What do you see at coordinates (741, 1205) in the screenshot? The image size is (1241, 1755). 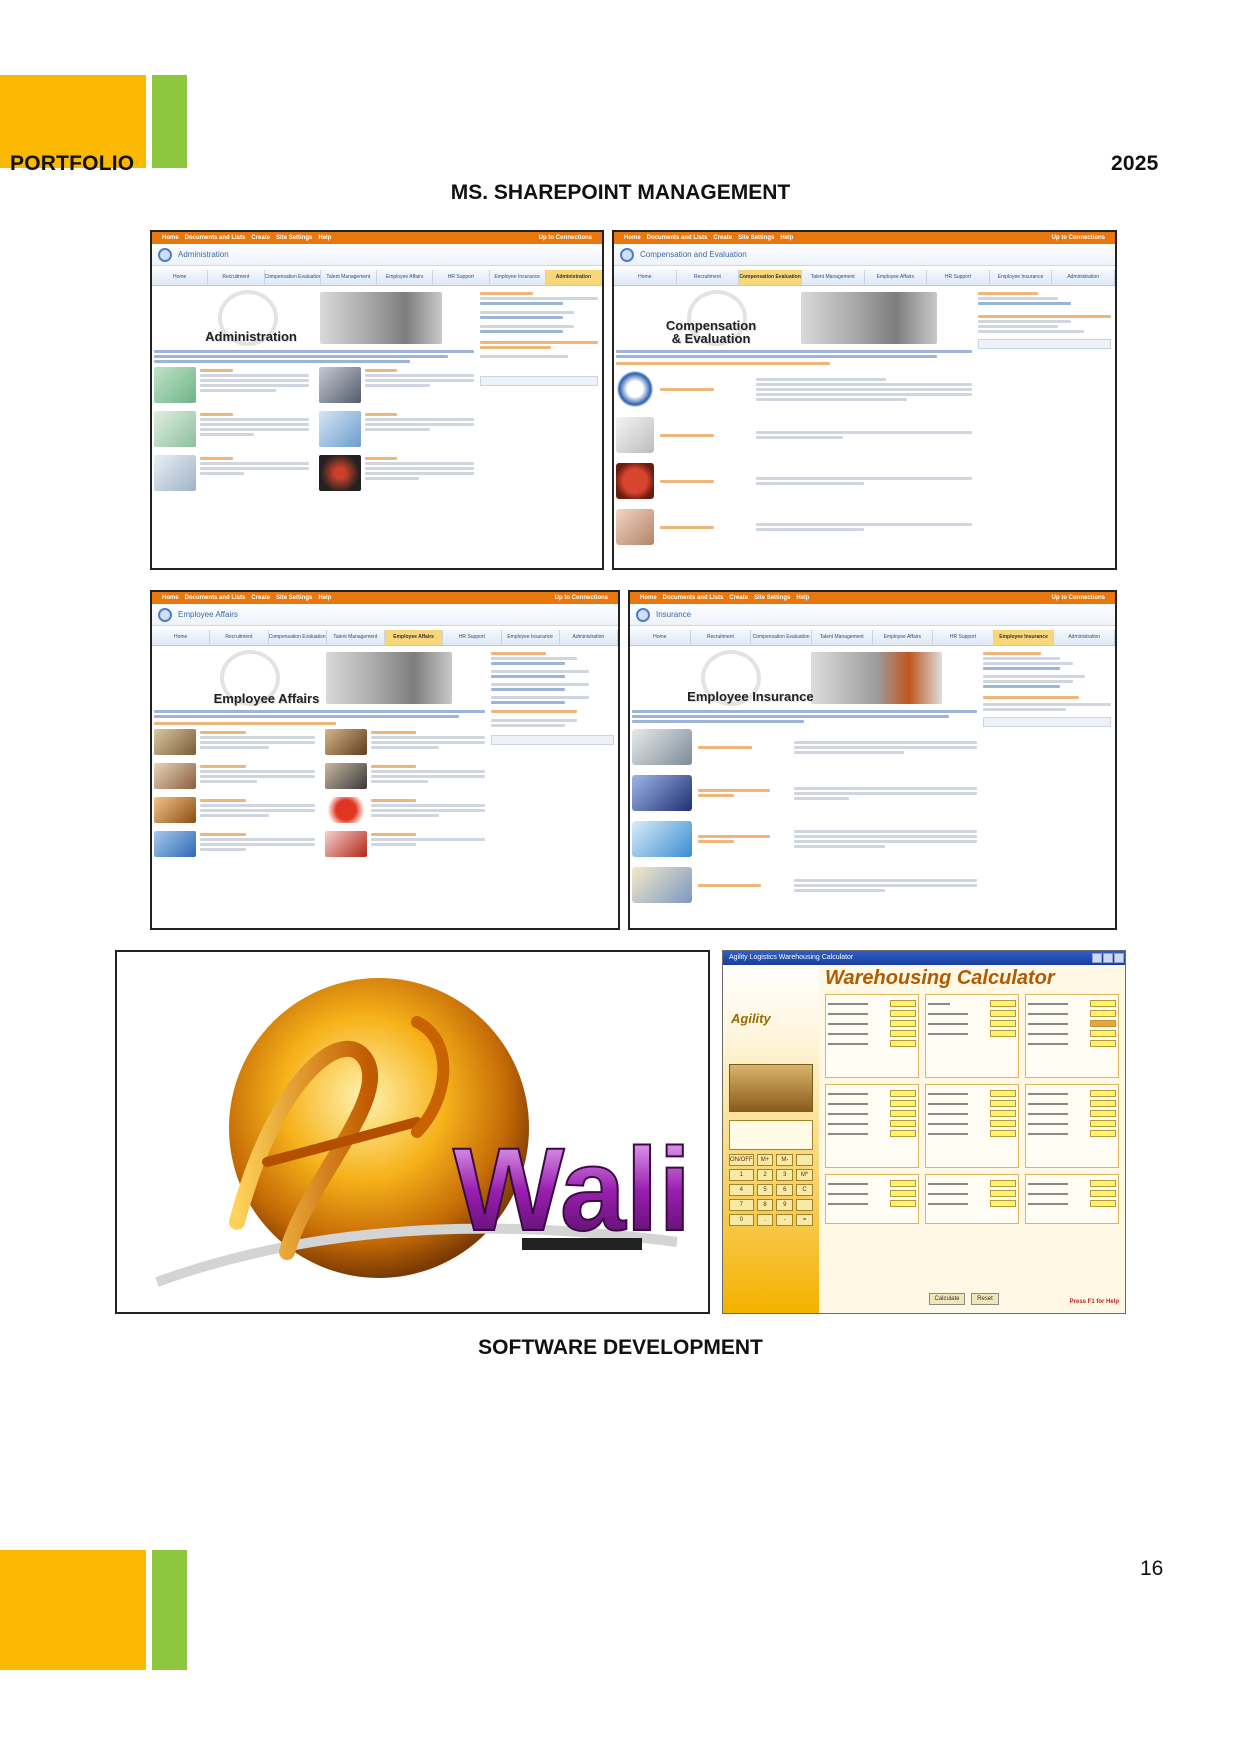 I see `key: 7` at bounding box center [741, 1205].